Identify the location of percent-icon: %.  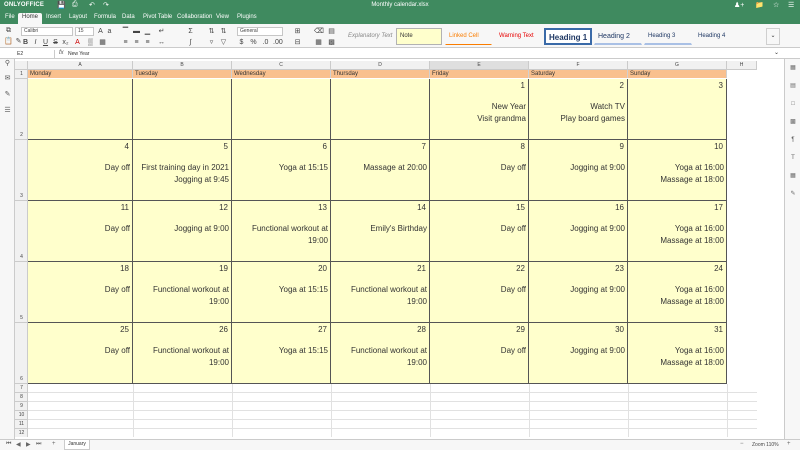
(253, 42).